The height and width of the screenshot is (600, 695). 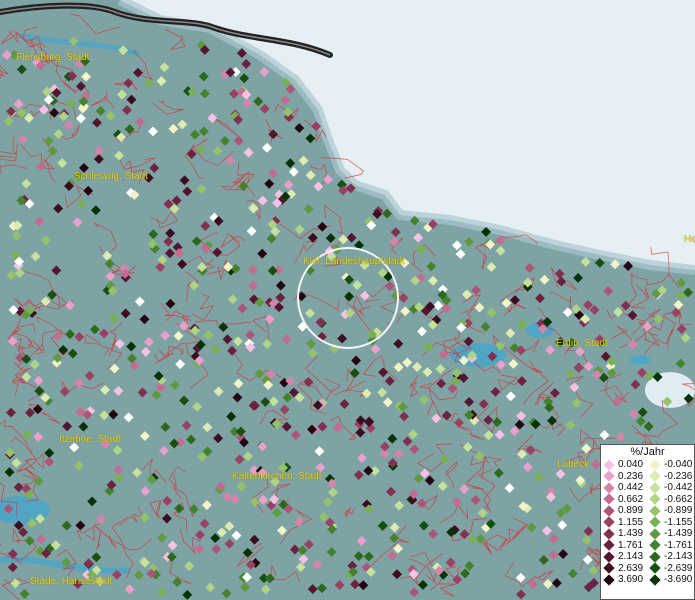 I want to click on legend-entry: -3.690, so click(x=670, y=580).